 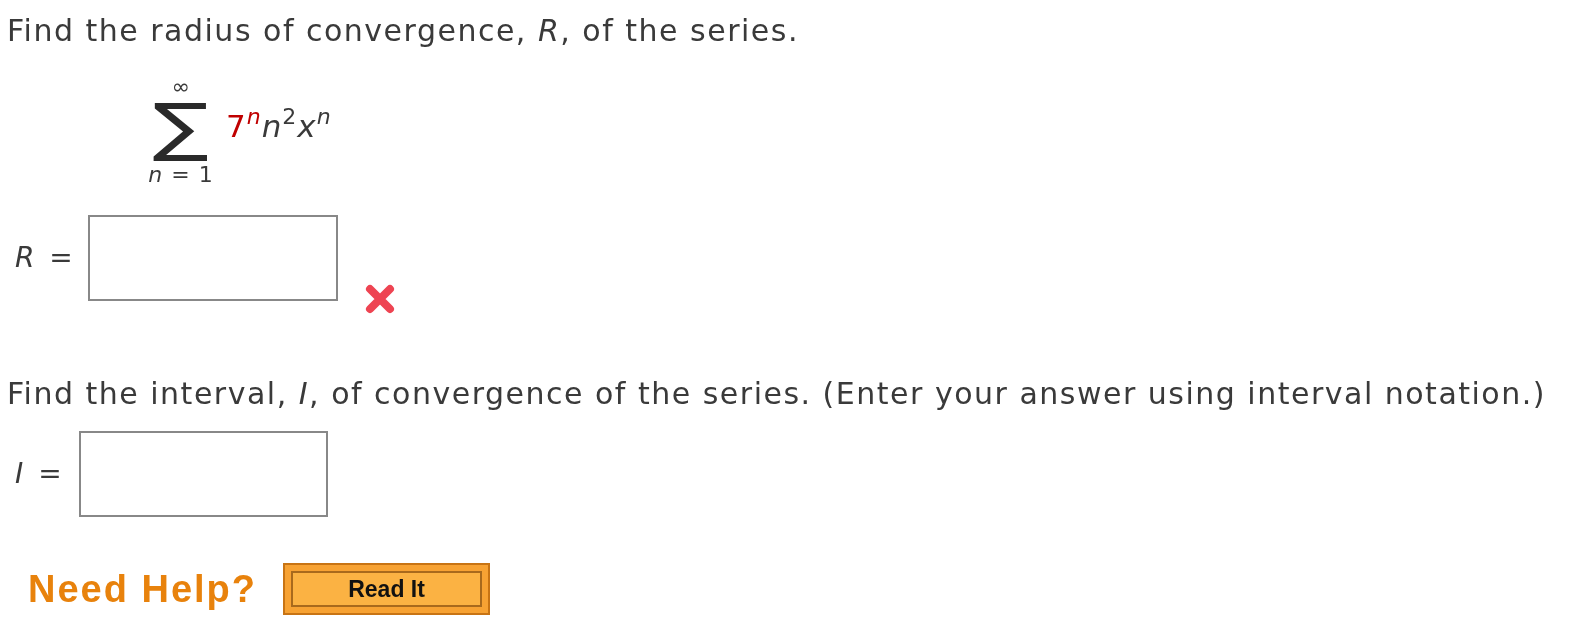 What do you see at coordinates (143, 589) in the screenshot?
I see `need-help-label: Need Help?` at bounding box center [143, 589].